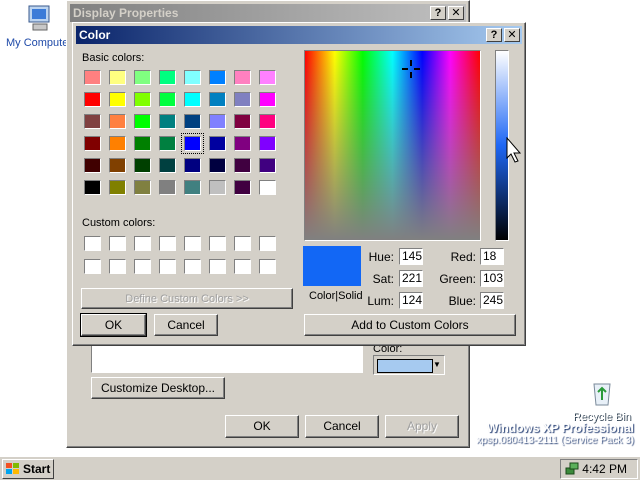 The width and height of the screenshot is (640, 480). Describe the element at coordinates (411, 256) in the screenshot. I see `hue-input: 145` at that location.